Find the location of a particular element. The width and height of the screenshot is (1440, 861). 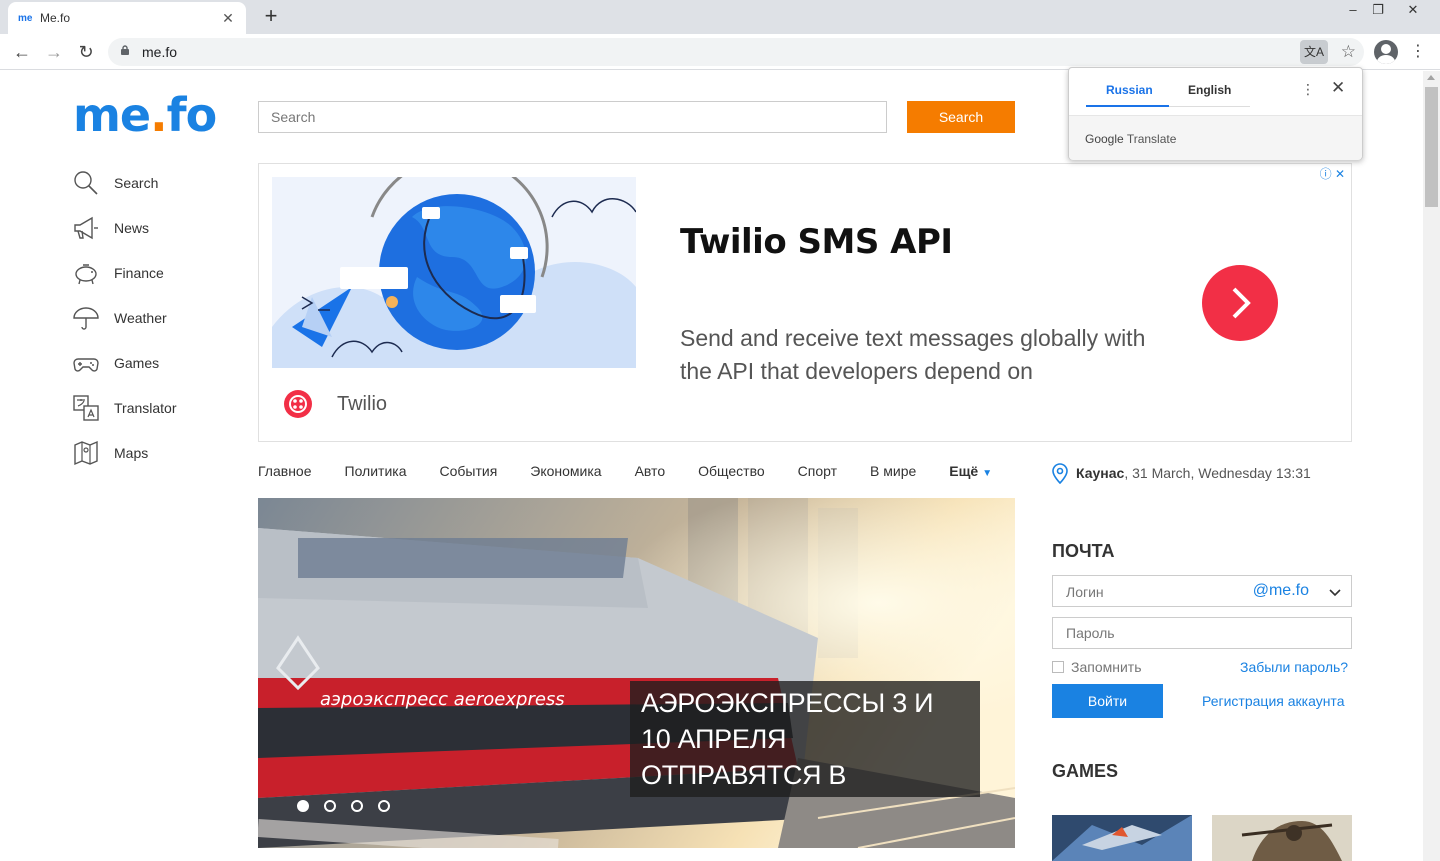

checkbox-icon is located at coordinates (1058, 667).